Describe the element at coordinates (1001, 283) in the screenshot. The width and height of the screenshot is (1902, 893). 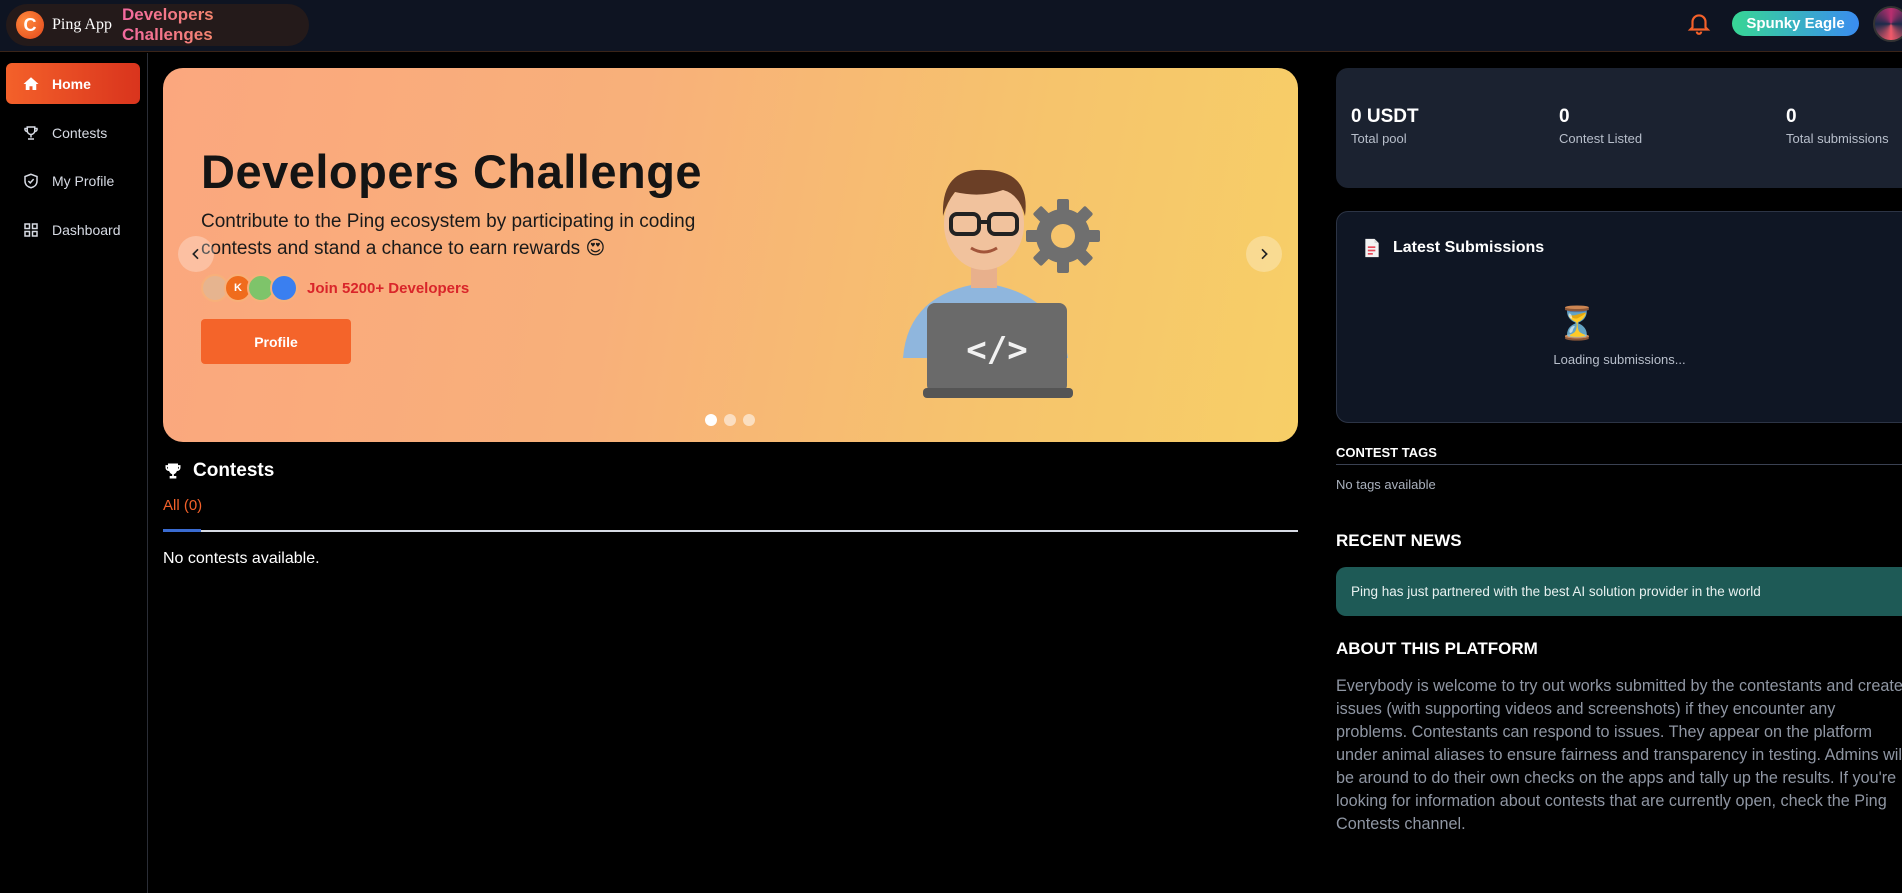
I see `developer-illustration: </>` at that location.